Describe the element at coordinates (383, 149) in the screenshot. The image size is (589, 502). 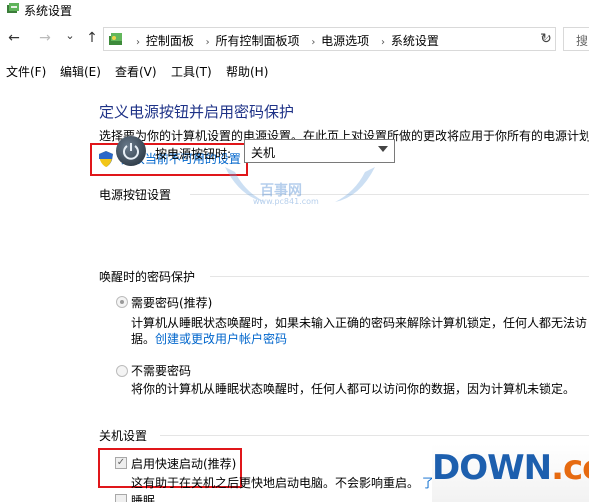
I see `chevron-down-icon` at that location.